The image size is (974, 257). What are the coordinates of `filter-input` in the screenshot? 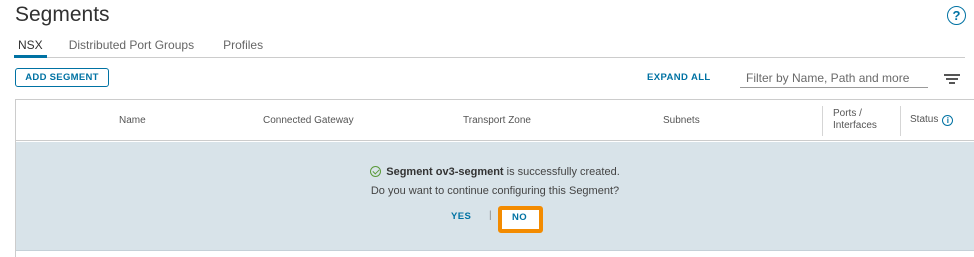 It's located at (834, 78).